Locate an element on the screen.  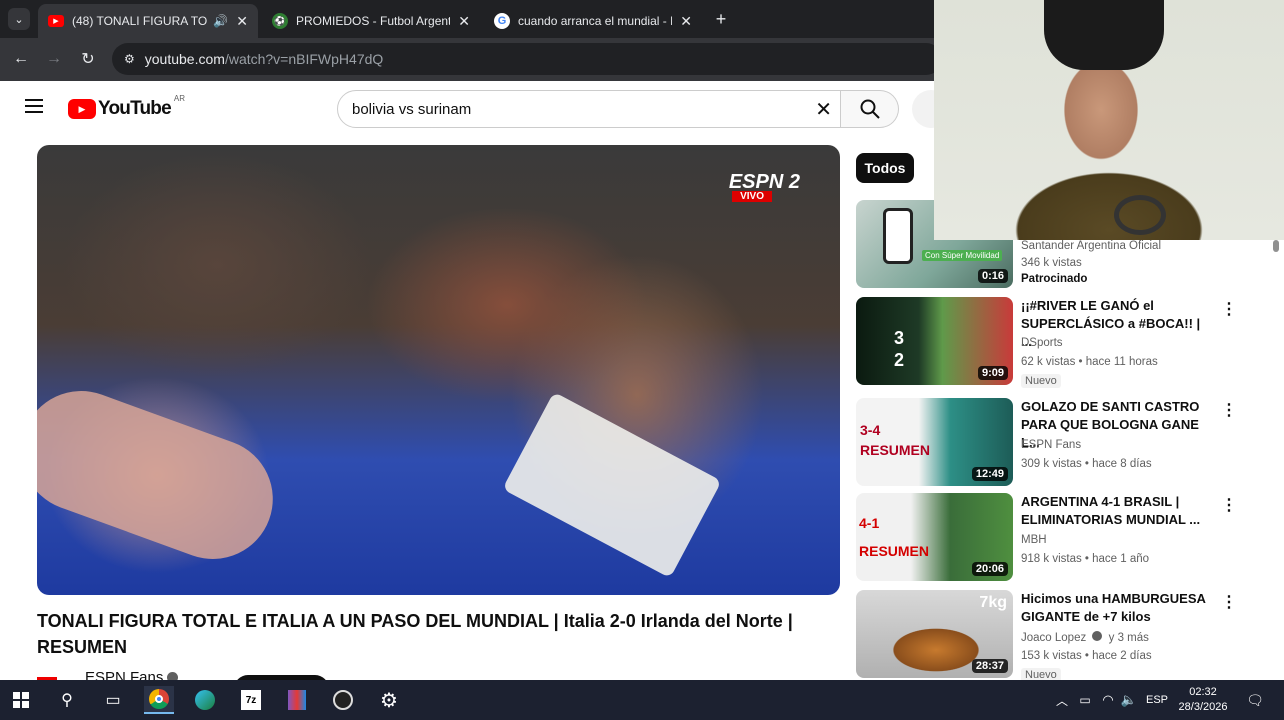
search-icon is located at coordinates (870, 109).